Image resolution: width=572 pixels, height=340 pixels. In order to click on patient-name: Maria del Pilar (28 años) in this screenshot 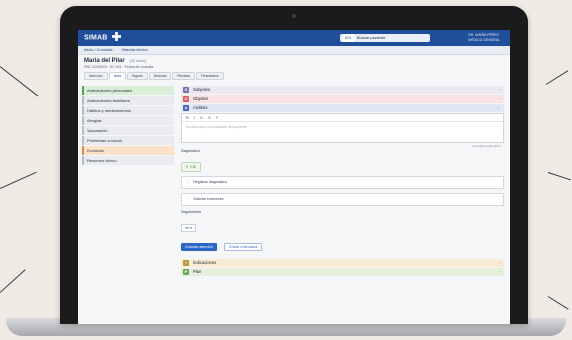, I will do `click(294, 61)`.